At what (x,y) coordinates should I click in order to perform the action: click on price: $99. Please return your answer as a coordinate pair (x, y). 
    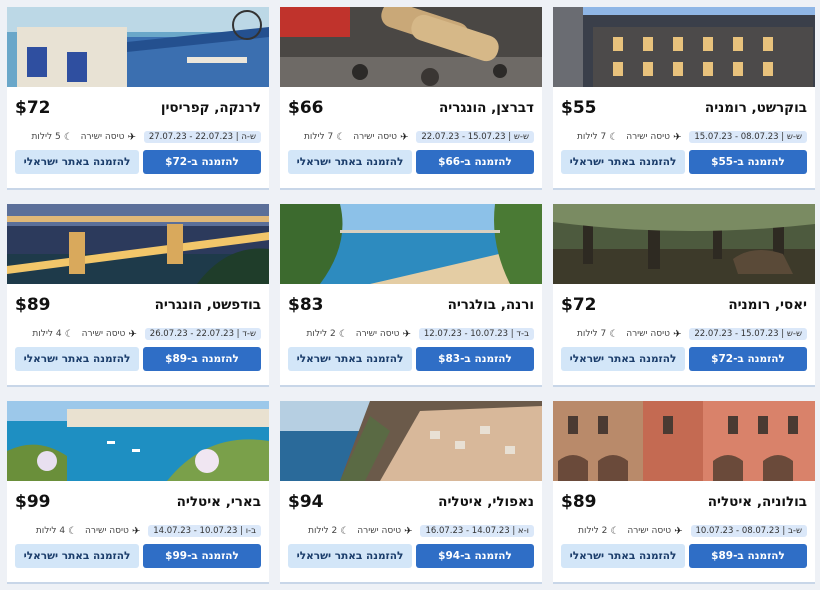
    Looking at the image, I should click on (33, 502).